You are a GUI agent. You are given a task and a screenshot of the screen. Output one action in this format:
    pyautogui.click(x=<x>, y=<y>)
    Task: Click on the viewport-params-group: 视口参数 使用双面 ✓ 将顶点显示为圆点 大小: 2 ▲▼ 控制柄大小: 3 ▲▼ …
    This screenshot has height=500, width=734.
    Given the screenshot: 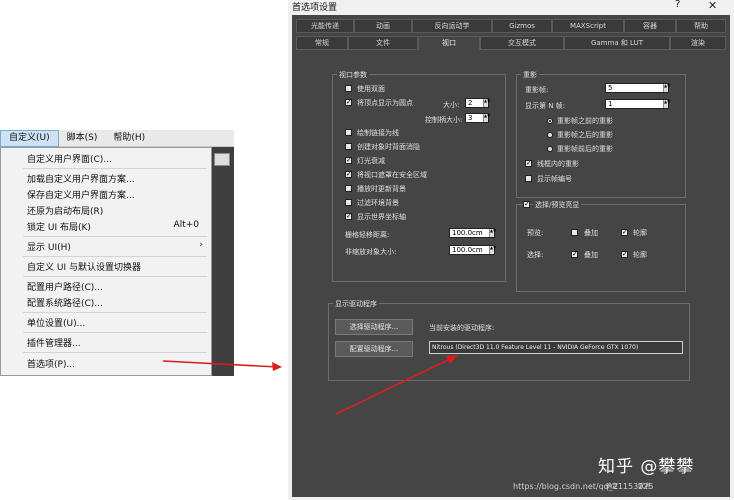 What is the action you would take?
    pyautogui.click(x=419, y=176)
    